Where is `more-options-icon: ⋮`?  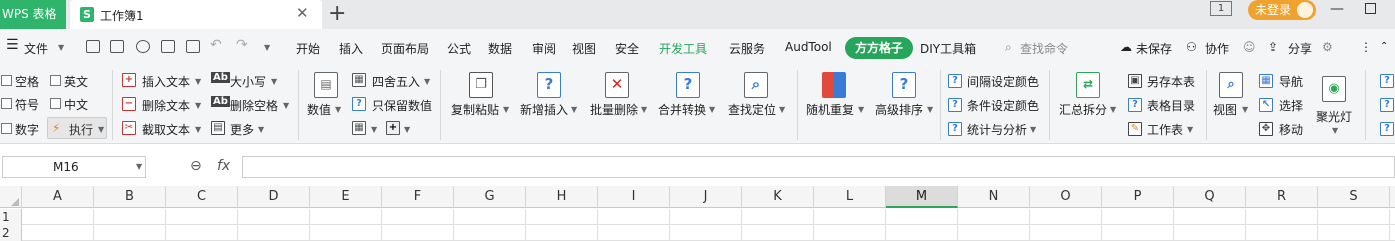 more-options-icon: ⋮ is located at coordinates (1366, 47).